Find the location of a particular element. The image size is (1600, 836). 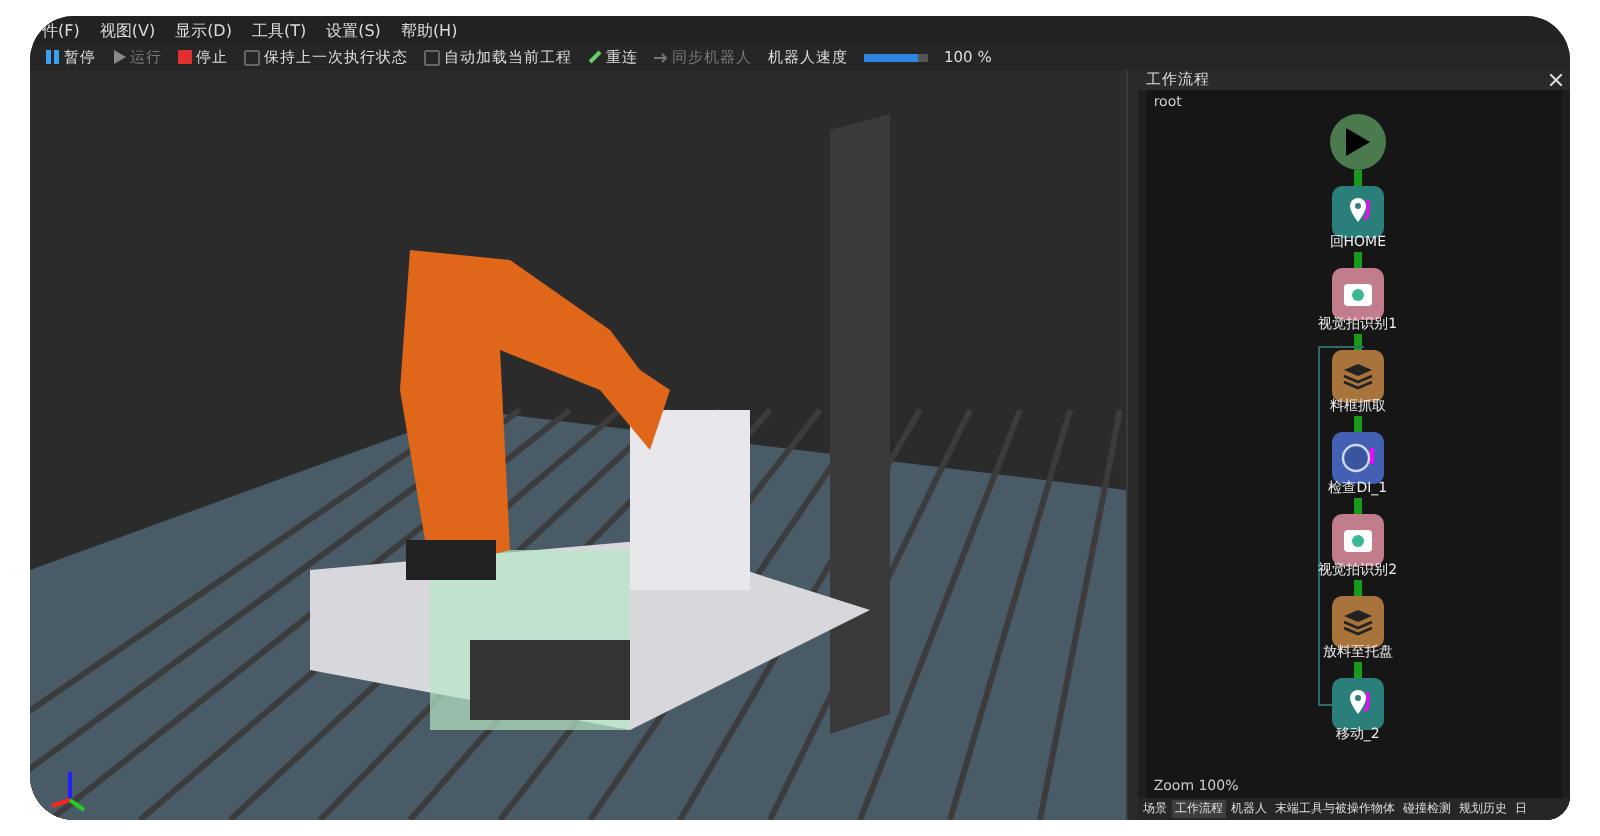

stop-icon is located at coordinates (185, 57).